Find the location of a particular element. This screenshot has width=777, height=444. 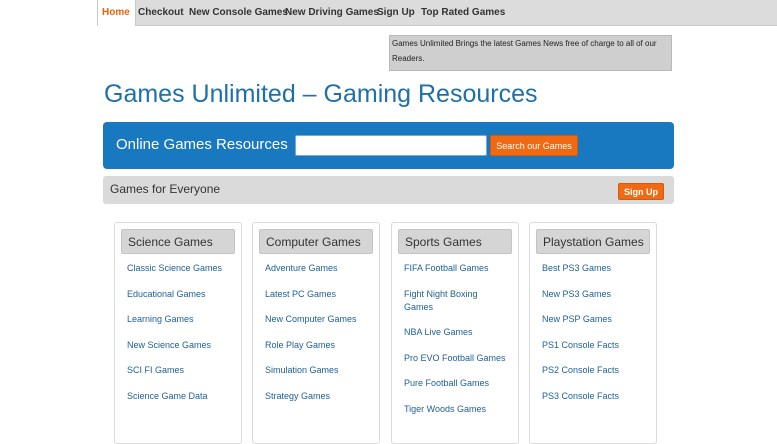

category-link: New PSP Games is located at coordinates (597, 319).